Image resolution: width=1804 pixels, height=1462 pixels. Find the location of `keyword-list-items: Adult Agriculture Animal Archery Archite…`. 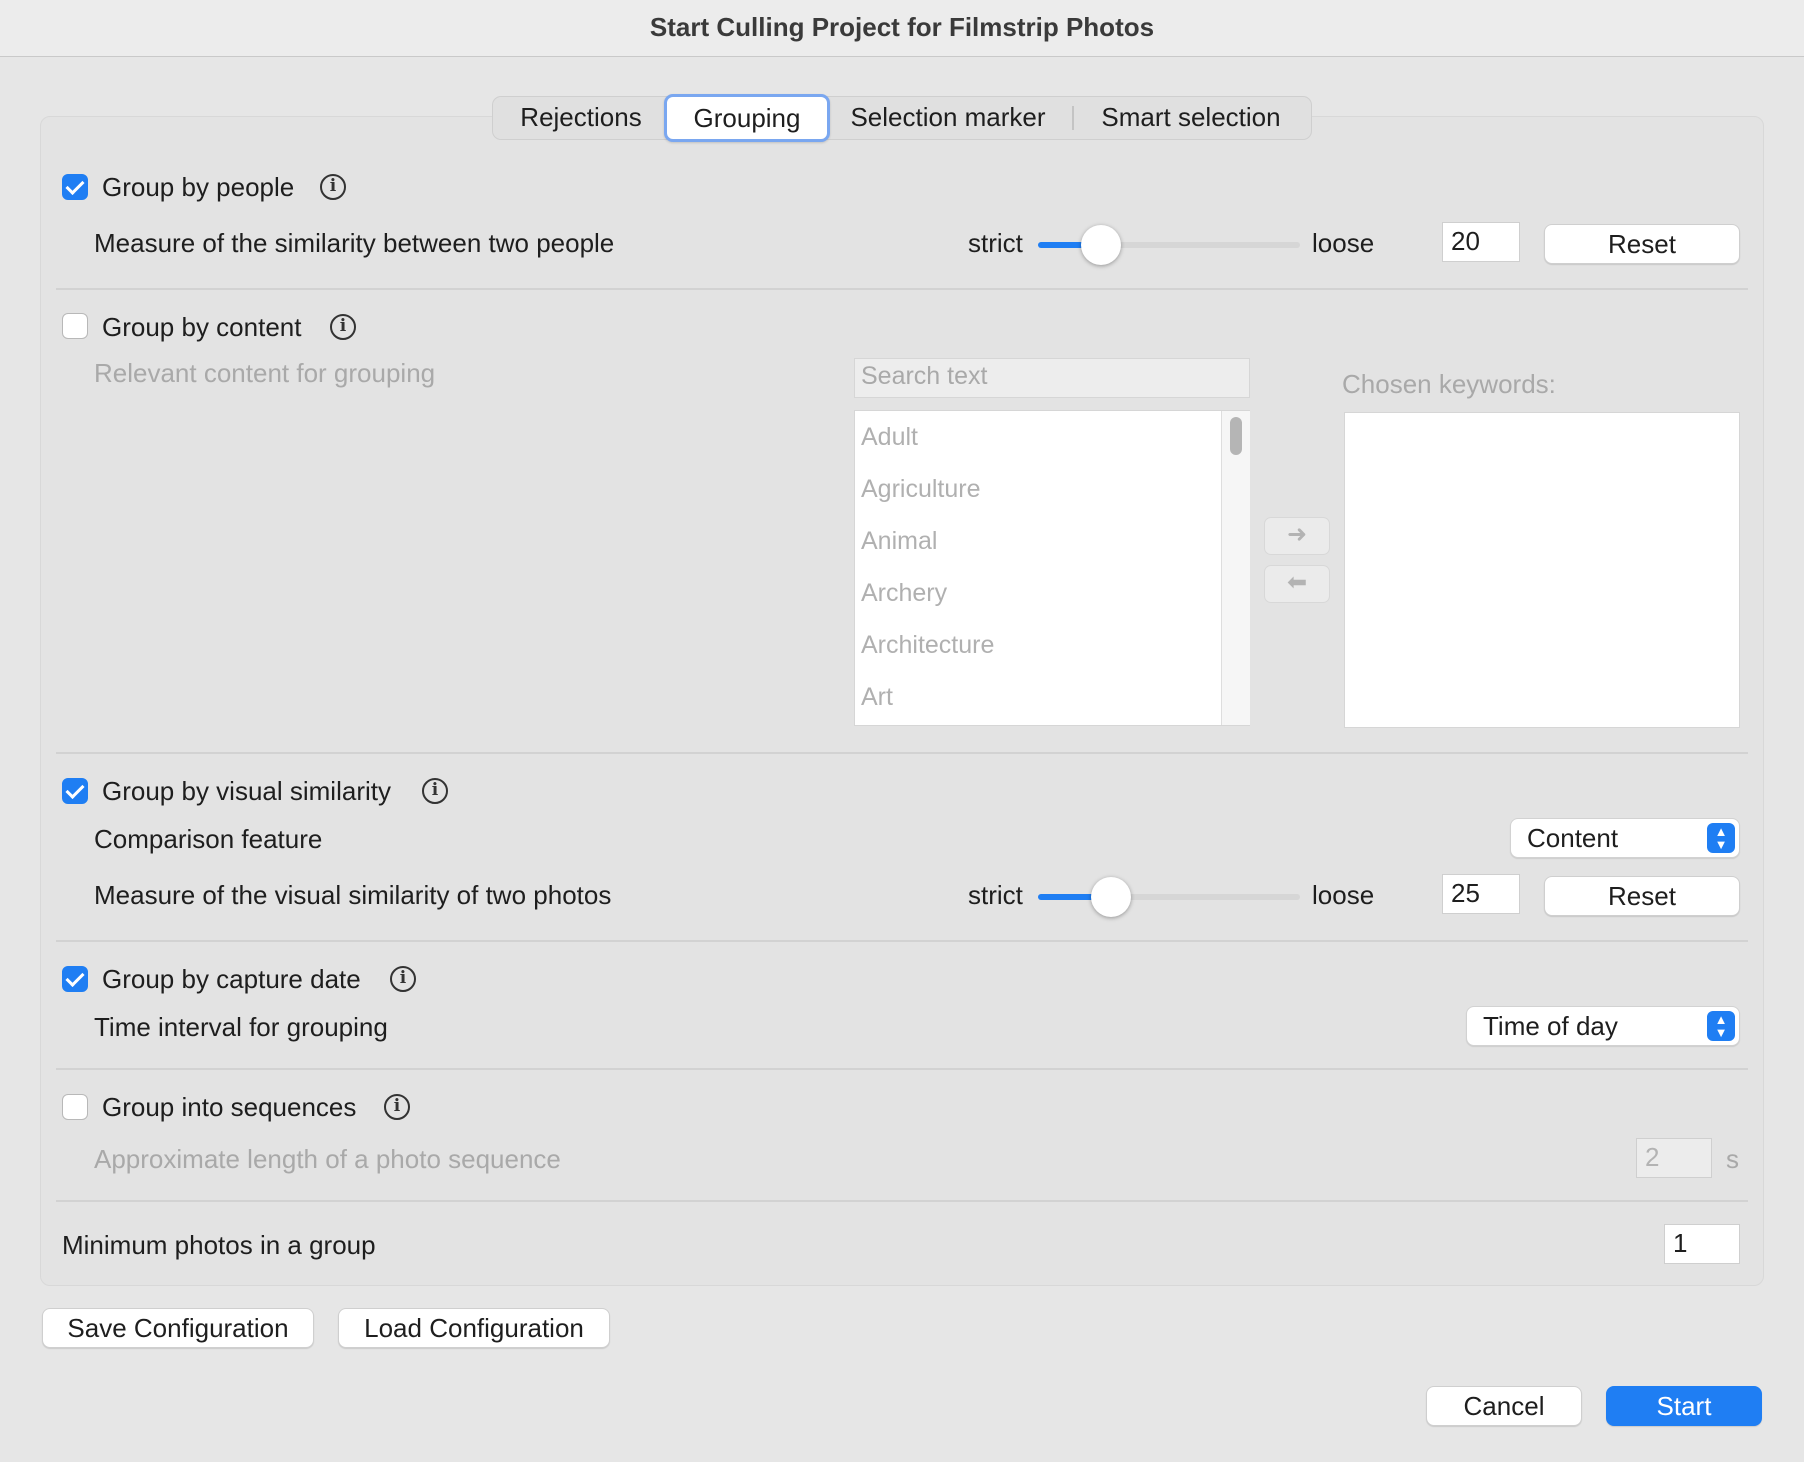

keyword-list-items: Adult Agriculture Animal Archery Archite… is located at coordinates (1038, 567).